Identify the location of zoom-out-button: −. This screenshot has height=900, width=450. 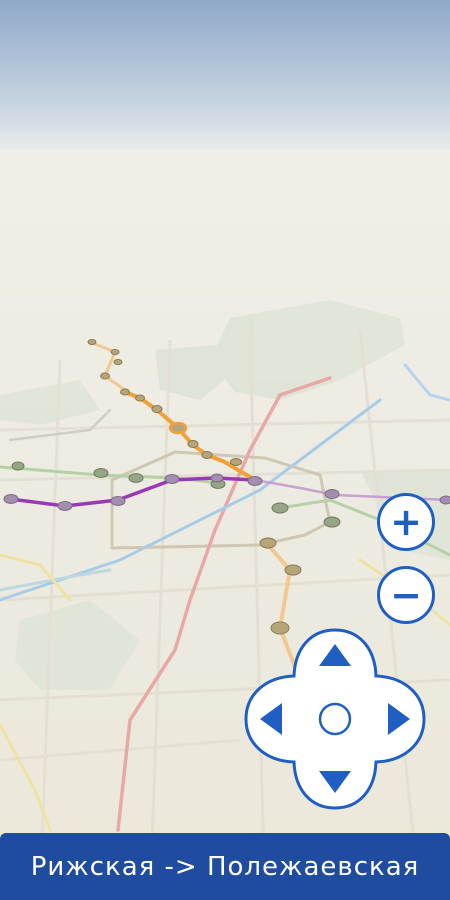
(406, 595).